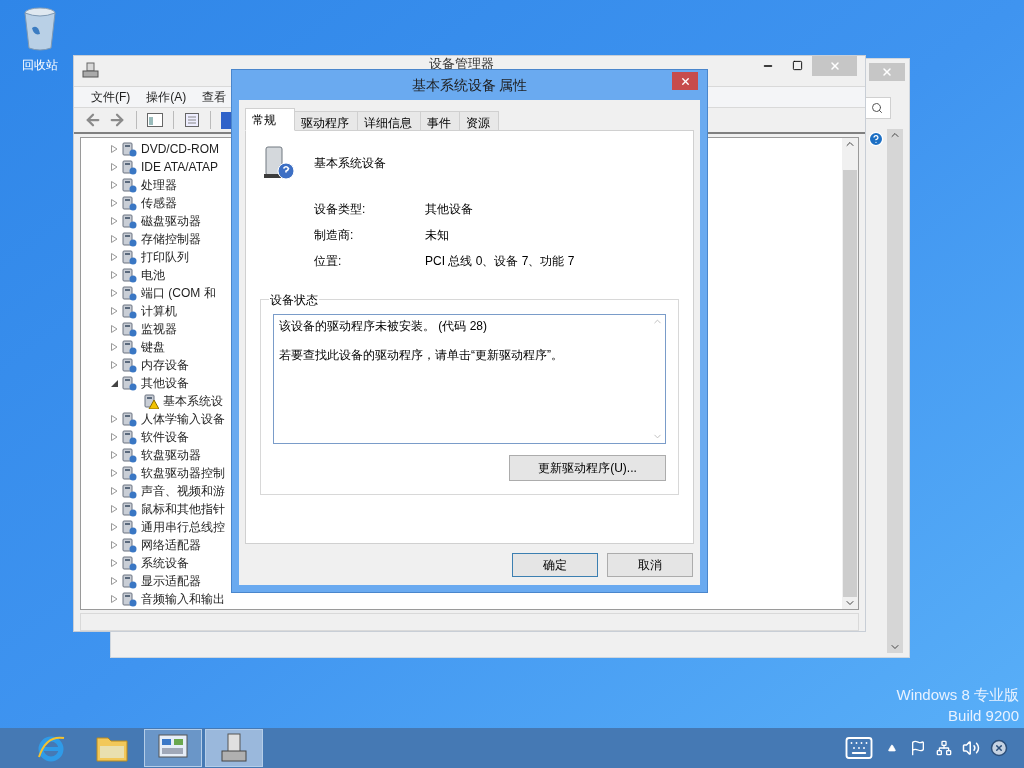  What do you see at coordinates (340, 209) in the screenshot?
I see `property-label: 设备类型:` at bounding box center [340, 209].